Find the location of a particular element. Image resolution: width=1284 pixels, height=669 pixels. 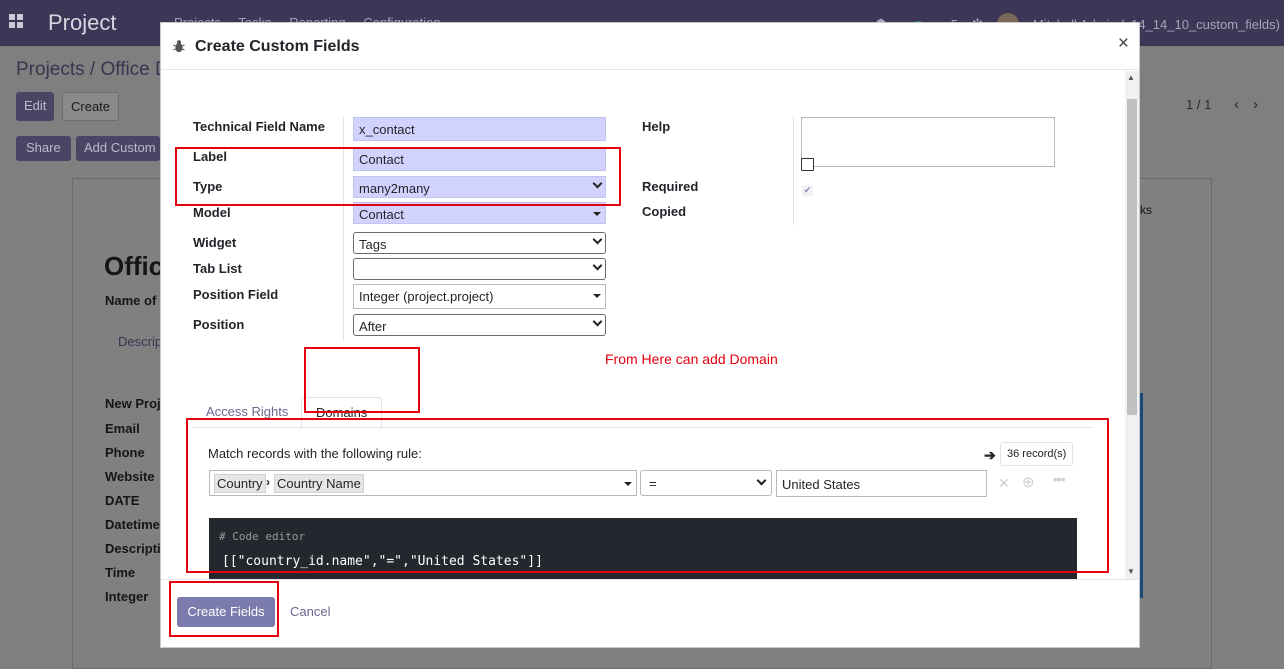

scroll-up-arrow-icon: ▲ is located at coordinates (1131, 77).